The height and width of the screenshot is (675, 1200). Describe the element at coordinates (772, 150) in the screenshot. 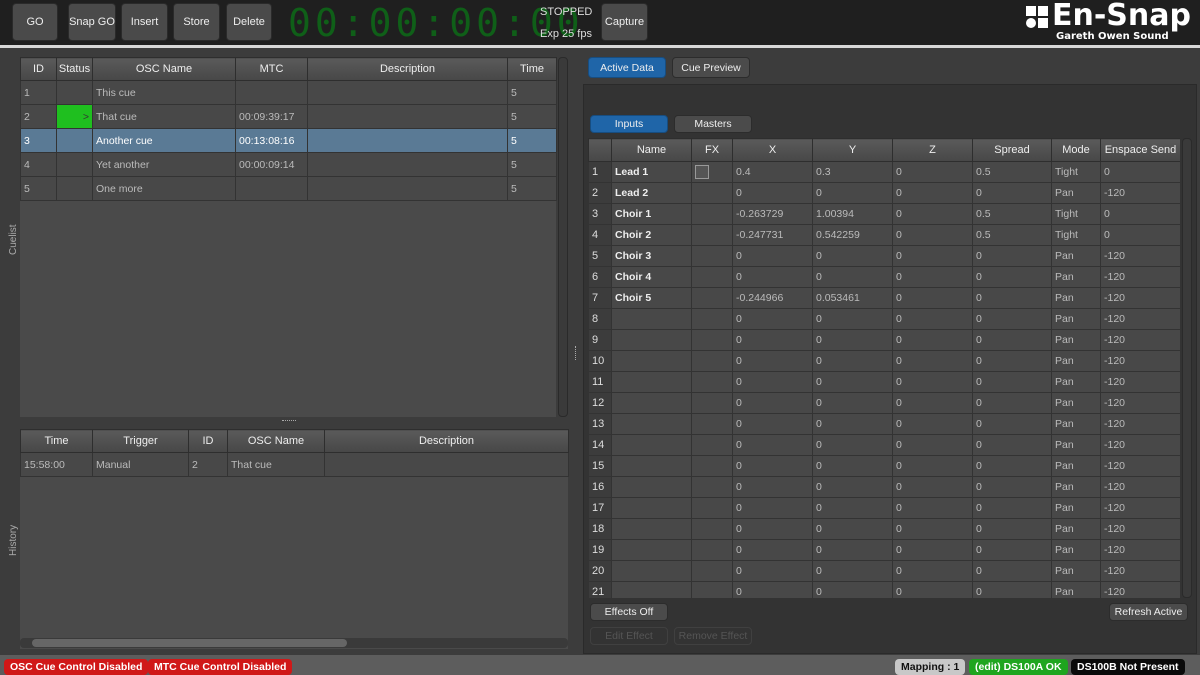

I see `column-header: X` at that location.